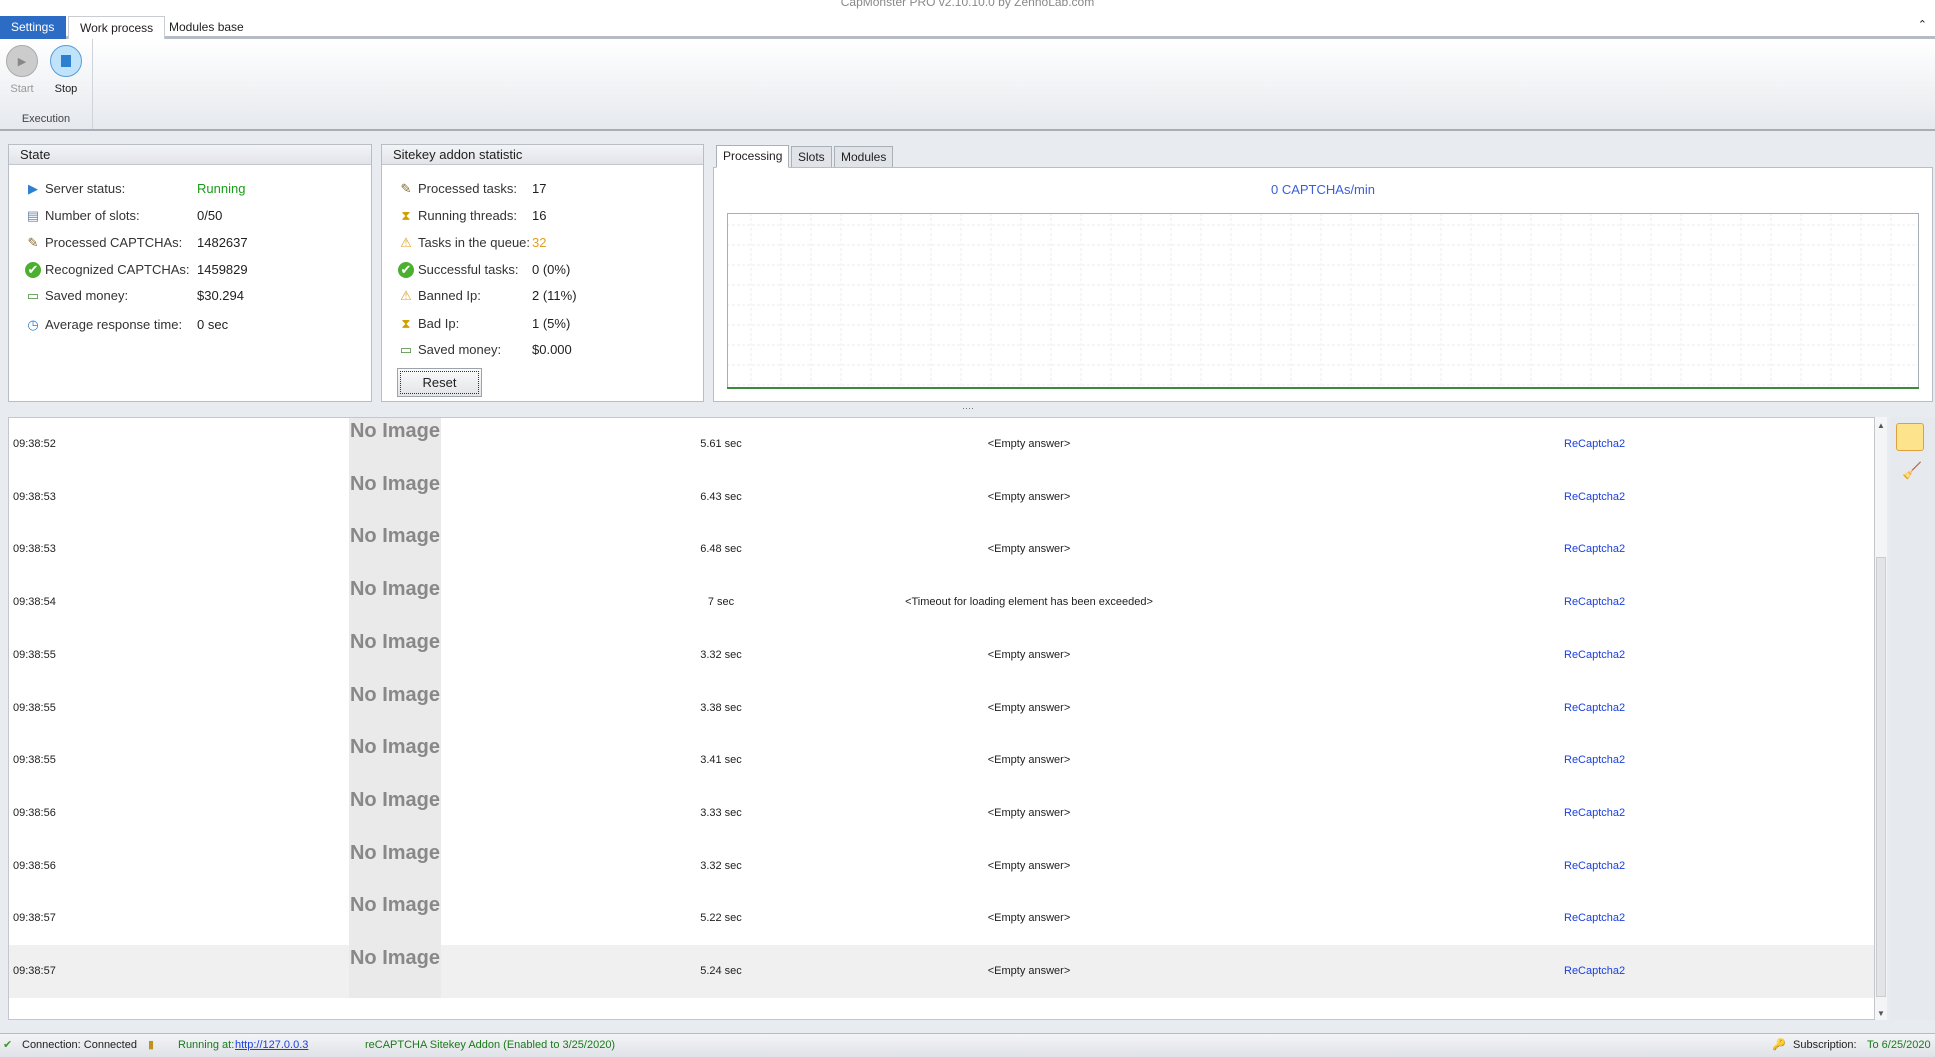  Describe the element at coordinates (439, 323) in the screenshot. I see `stat-label: Bad Ip:` at that location.